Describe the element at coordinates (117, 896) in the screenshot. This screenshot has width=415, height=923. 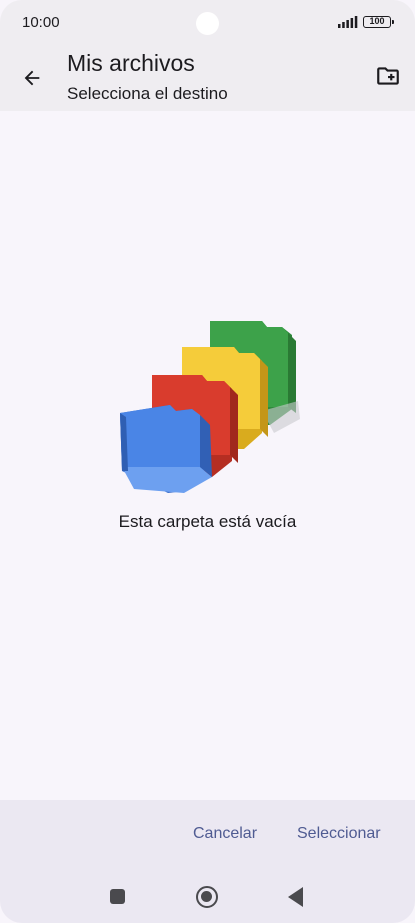
I see `recents-icon` at that location.